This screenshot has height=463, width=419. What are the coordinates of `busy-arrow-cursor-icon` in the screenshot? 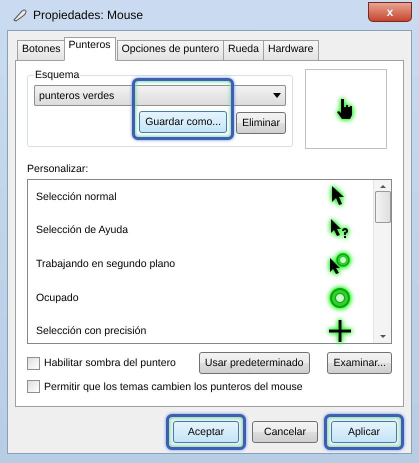 It's located at (340, 264).